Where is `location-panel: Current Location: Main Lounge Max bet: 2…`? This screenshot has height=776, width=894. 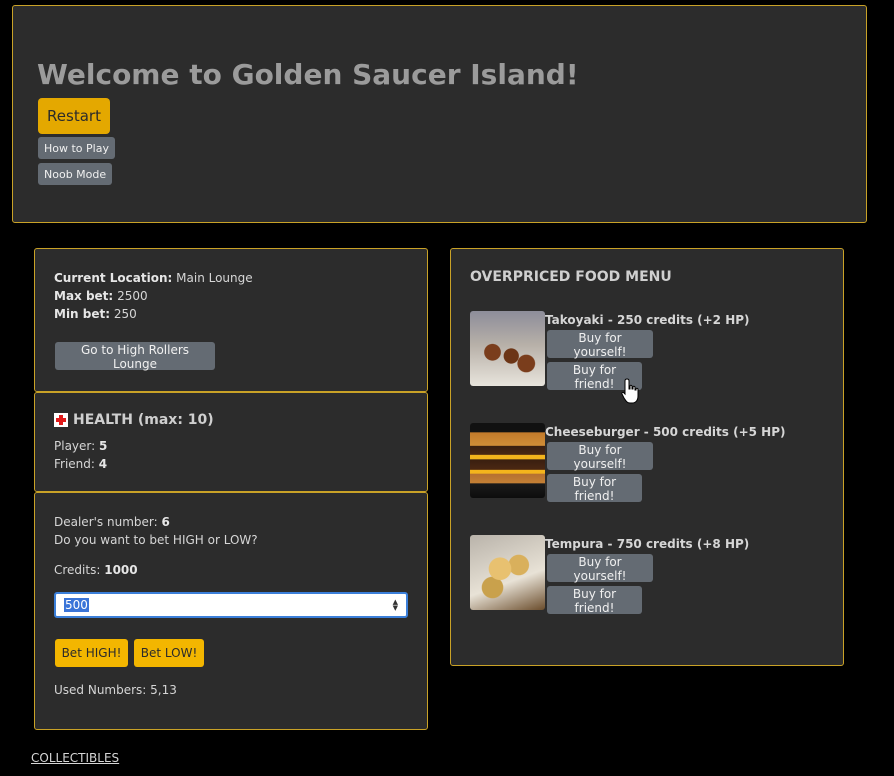
location-panel: Current Location: Main Lounge Max bet: 2… is located at coordinates (231, 320).